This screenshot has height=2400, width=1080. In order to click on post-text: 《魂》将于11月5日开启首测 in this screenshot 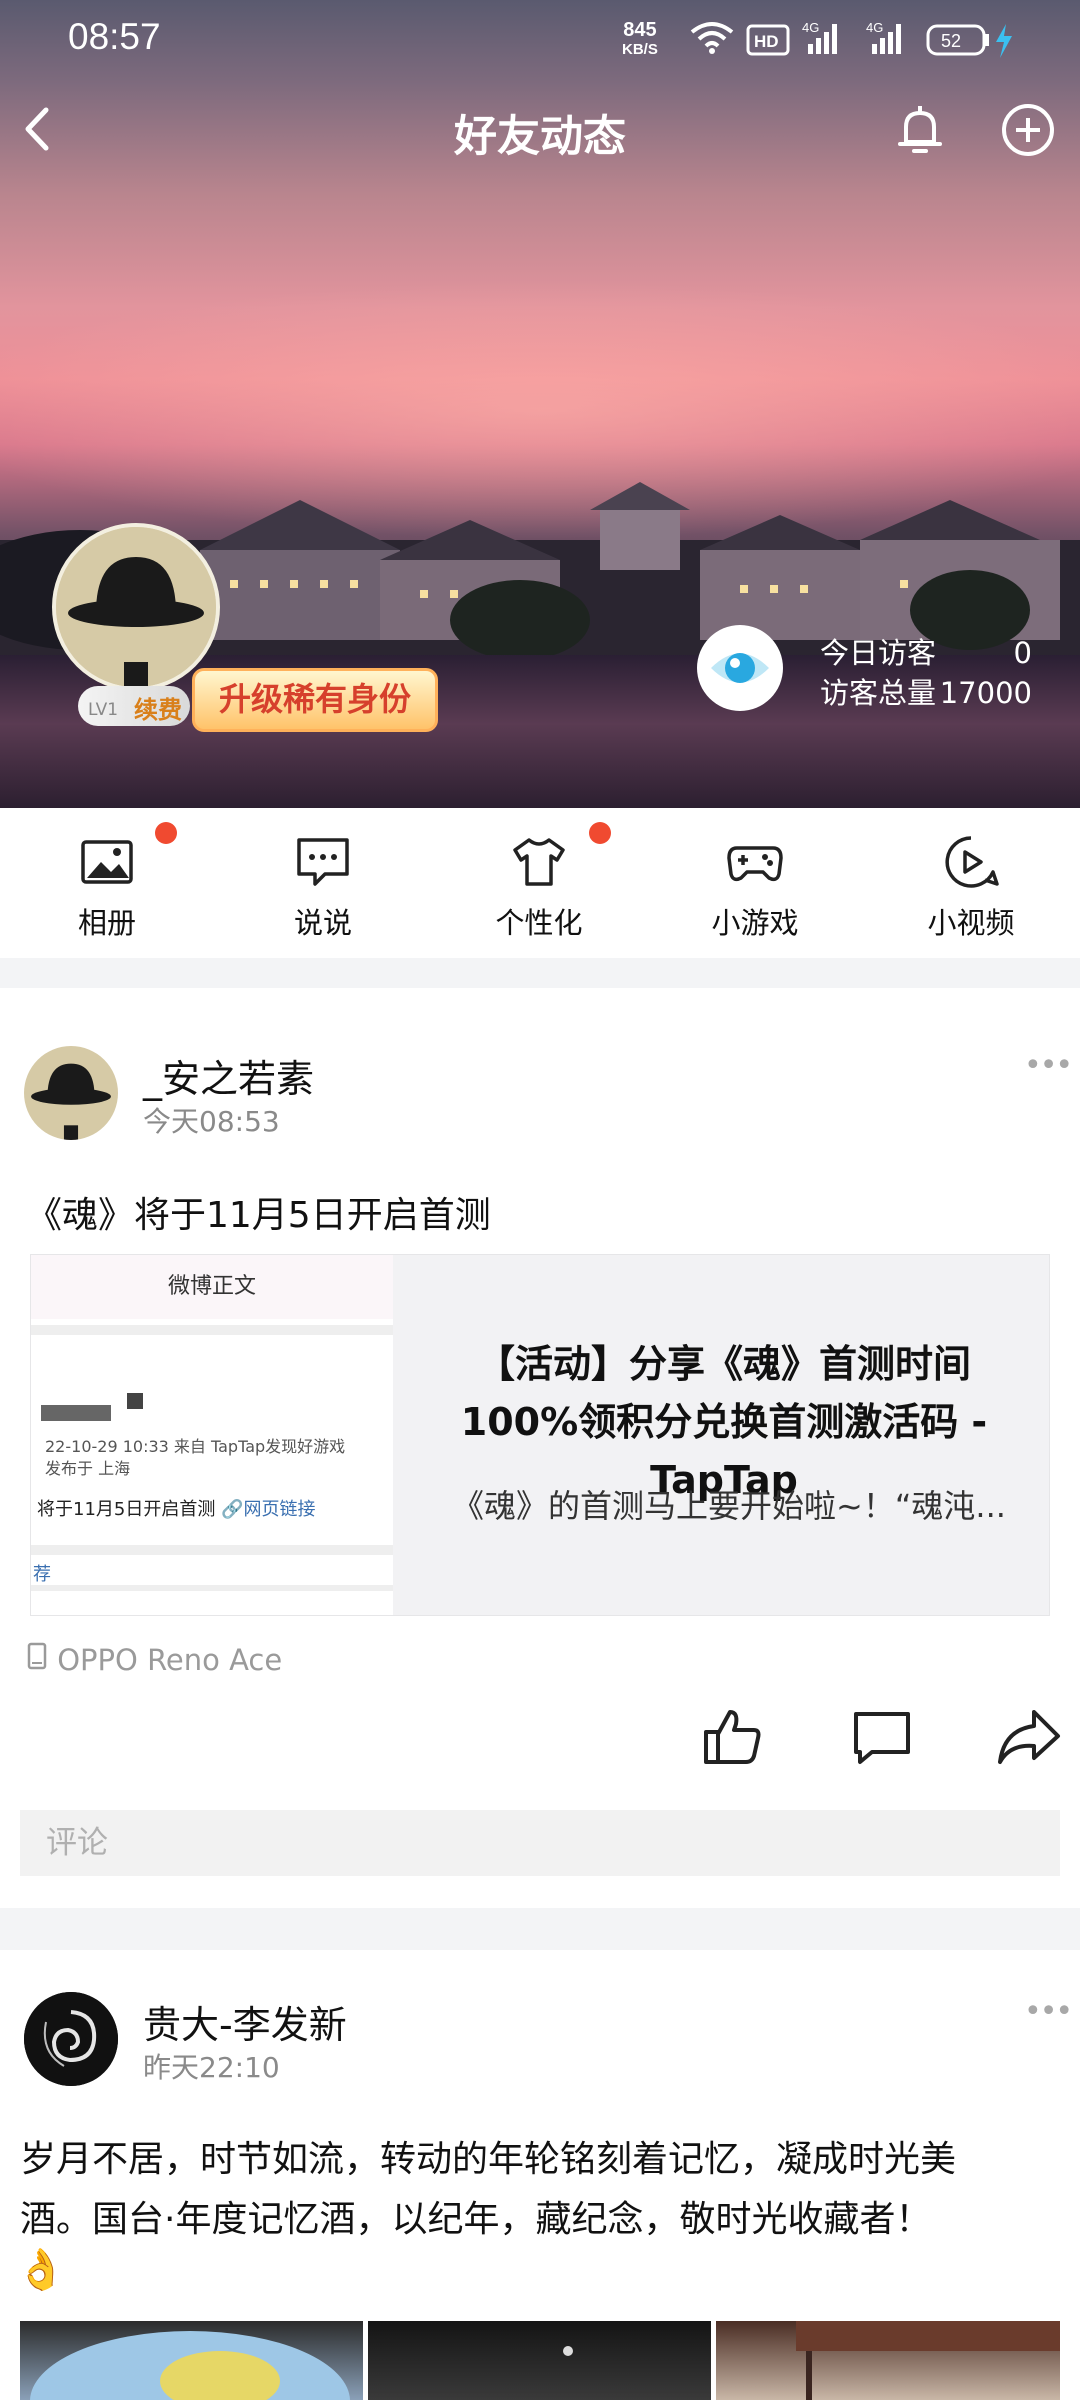, I will do `click(258, 1215)`.